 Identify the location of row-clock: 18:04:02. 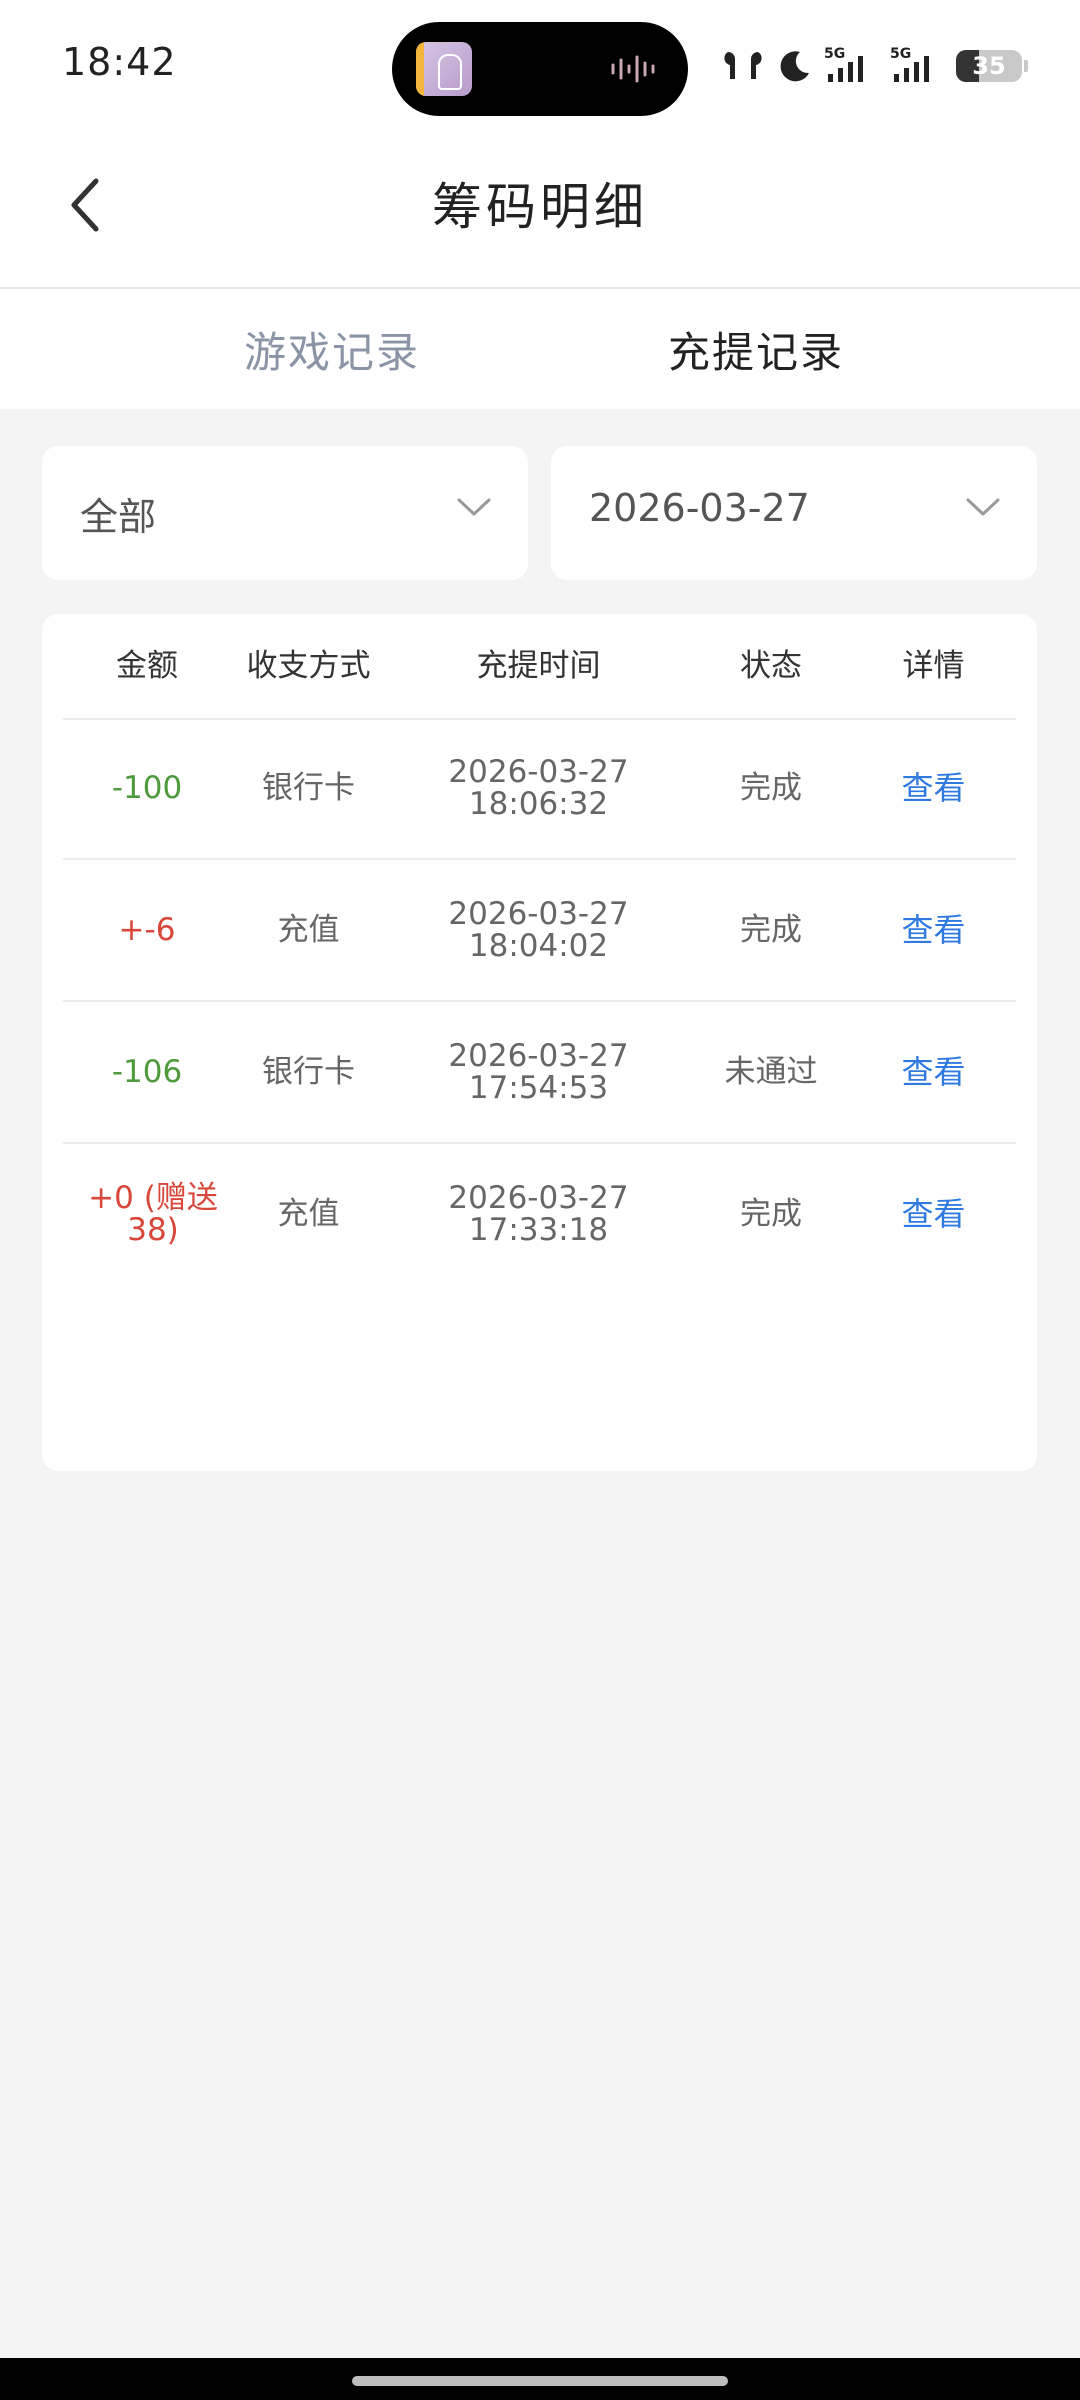
(538, 946).